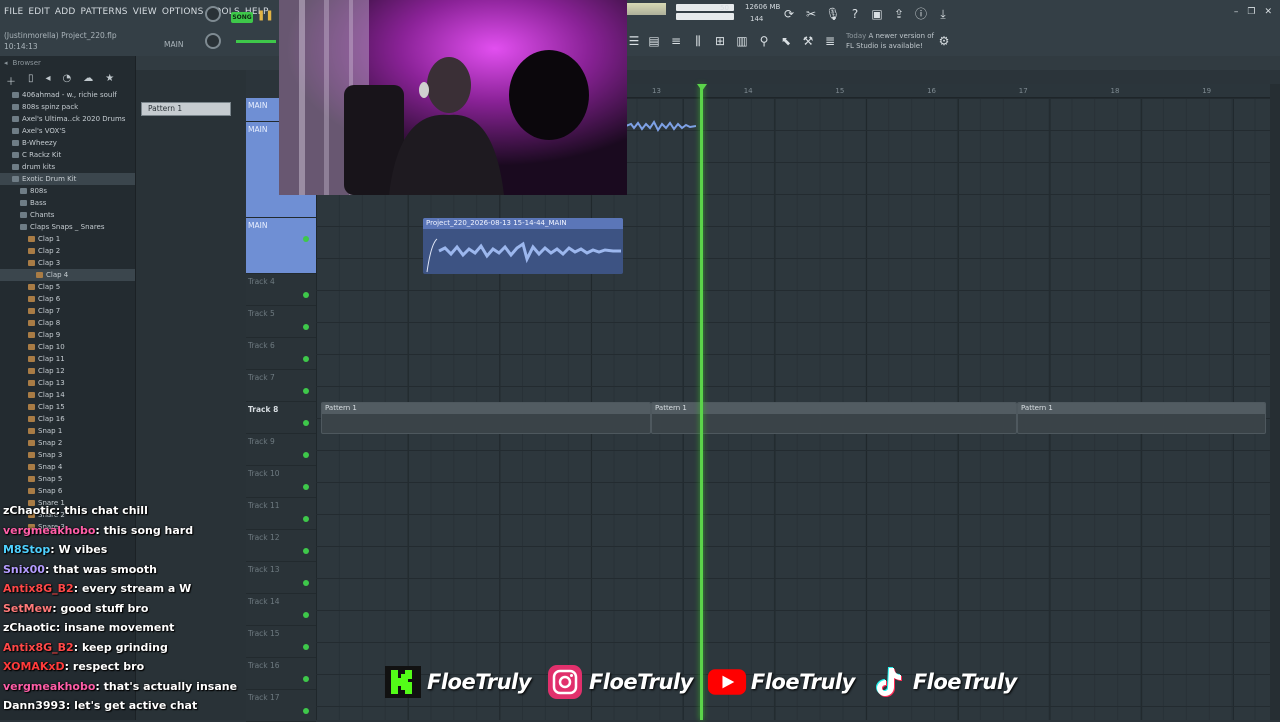 Image resolution: width=1280 pixels, height=722 pixels. I want to click on pause-button: ❚❚, so click(265, 16).